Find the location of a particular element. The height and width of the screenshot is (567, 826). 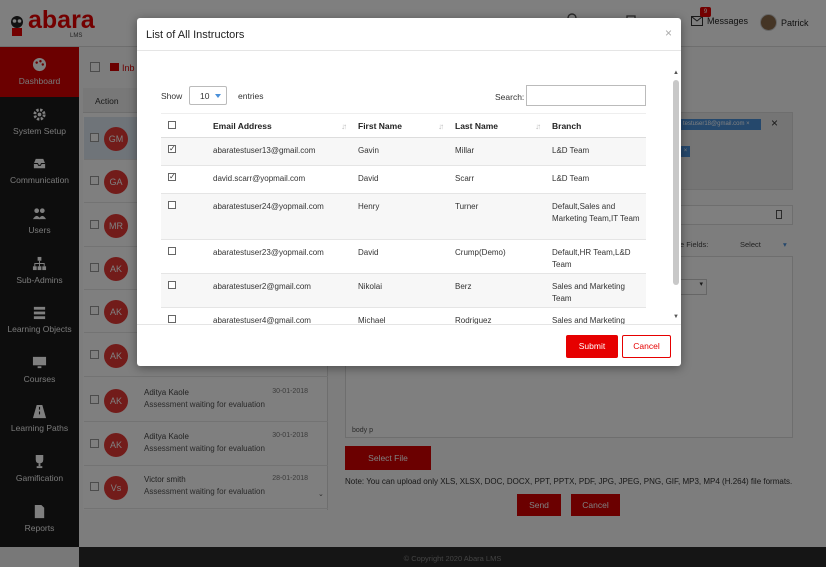

modal-scrollbar: ▲ ▼ is located at coordinates (676, 196).